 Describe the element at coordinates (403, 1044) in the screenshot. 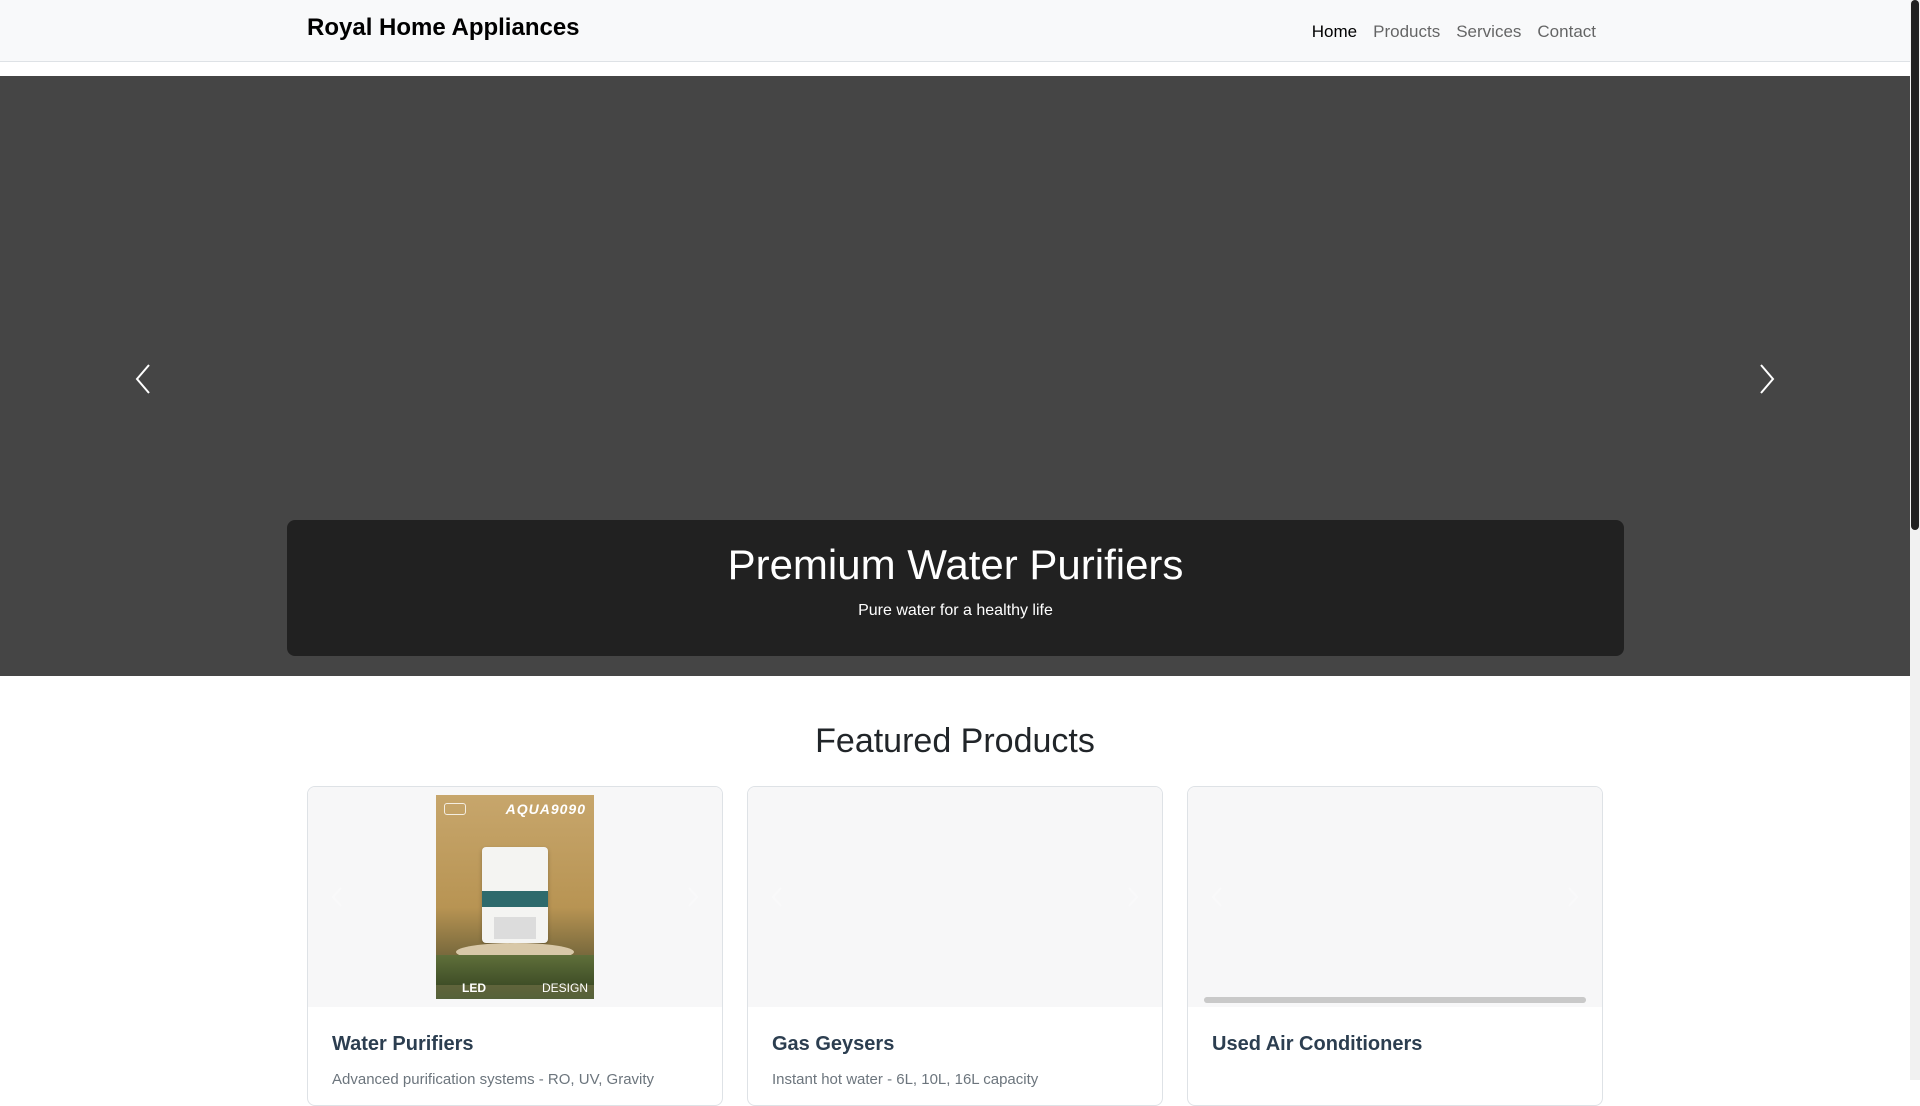

I see `card-title: Water Purifiers` at that location.